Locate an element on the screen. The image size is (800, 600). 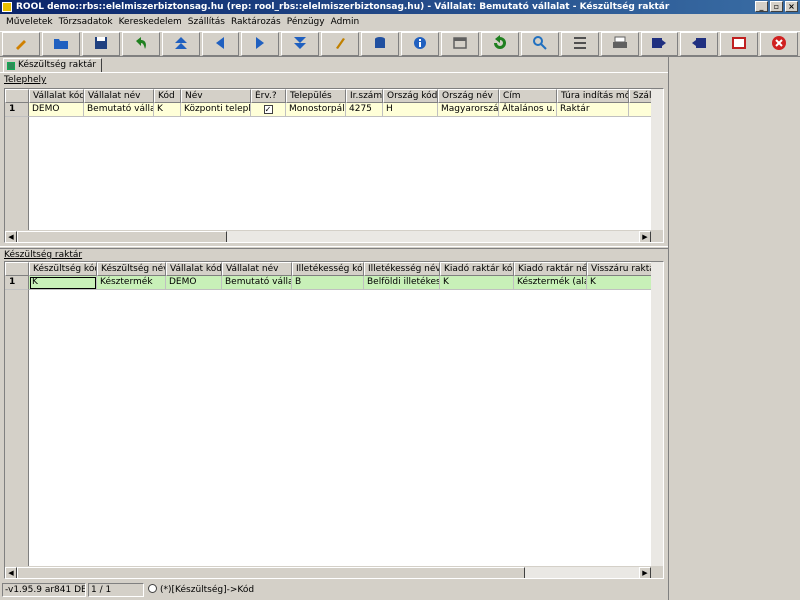
print-button is located at coordinates (619, 44).